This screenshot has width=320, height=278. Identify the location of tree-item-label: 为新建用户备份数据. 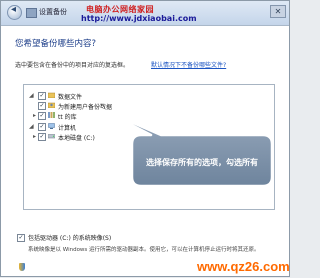
(85, 107).